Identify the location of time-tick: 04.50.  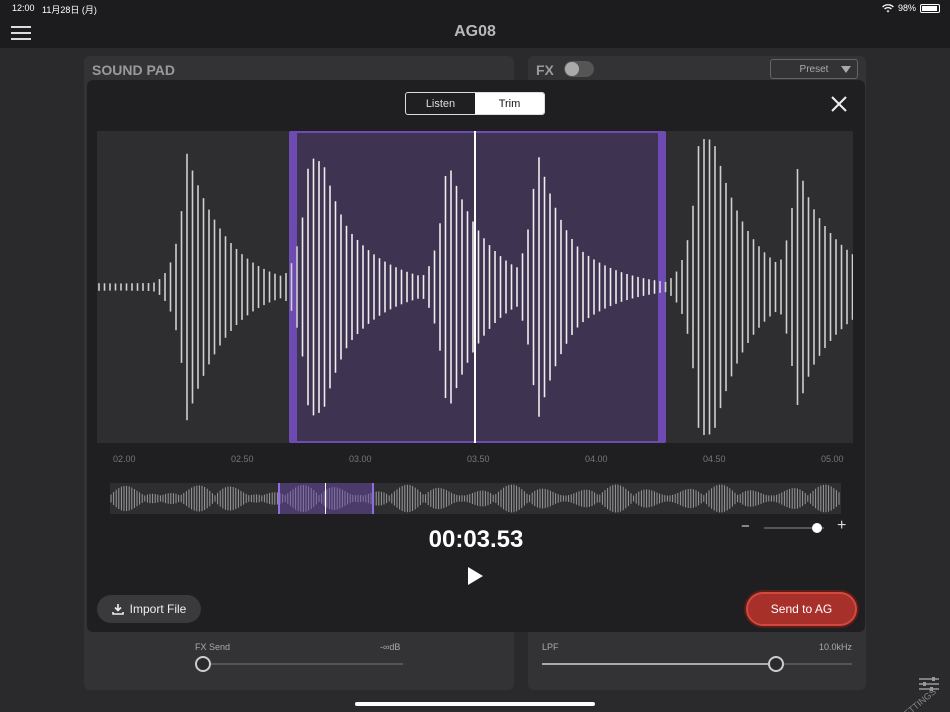
(714, 459).